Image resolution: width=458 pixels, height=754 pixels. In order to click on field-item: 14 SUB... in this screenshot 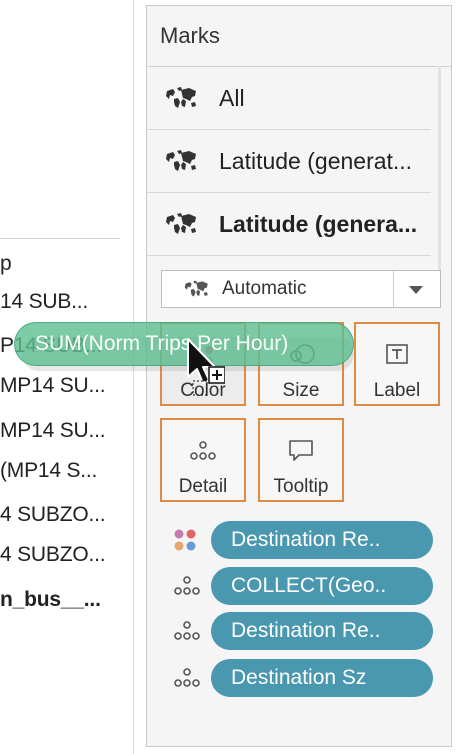, I will do `click(44, 302)`.